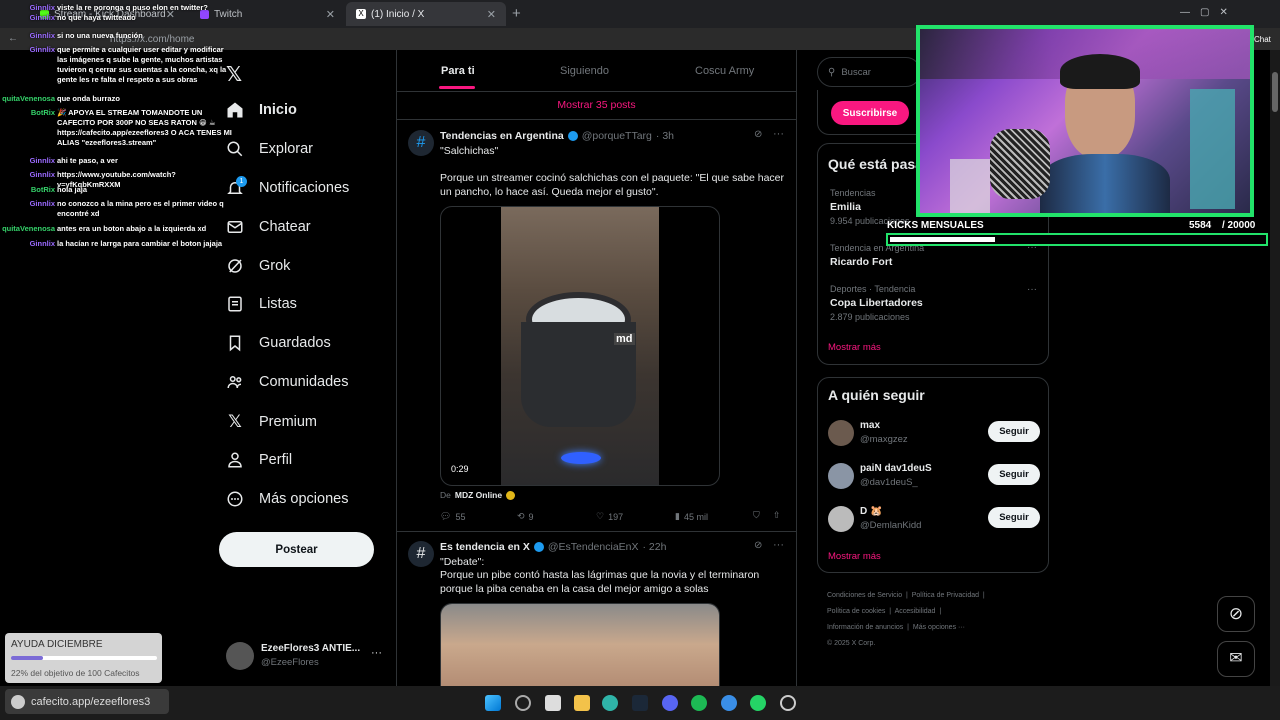 The height and width of the screenshot is (720, 1280). I want to click on mdz-watermark: md, so click(624, 339).